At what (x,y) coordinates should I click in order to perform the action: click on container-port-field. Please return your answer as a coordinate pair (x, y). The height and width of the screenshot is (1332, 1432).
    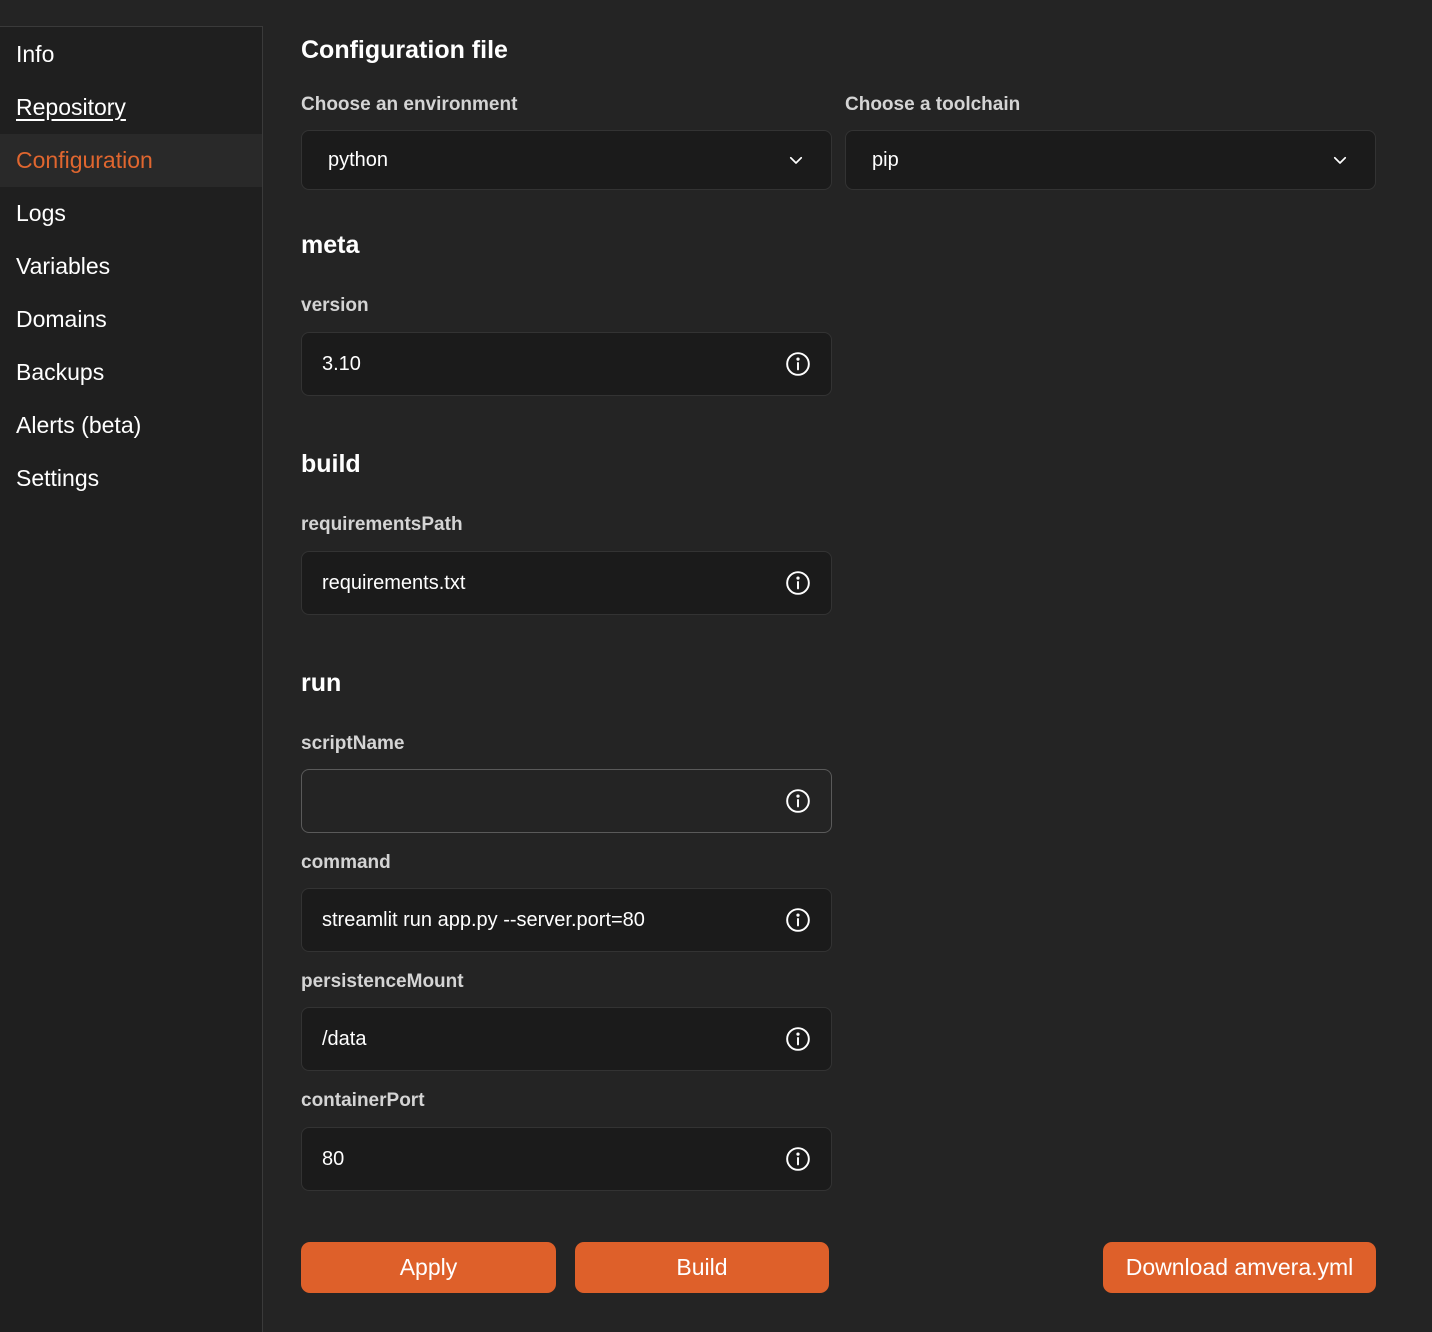
    Looking at the image, I should click on (566, 1159).